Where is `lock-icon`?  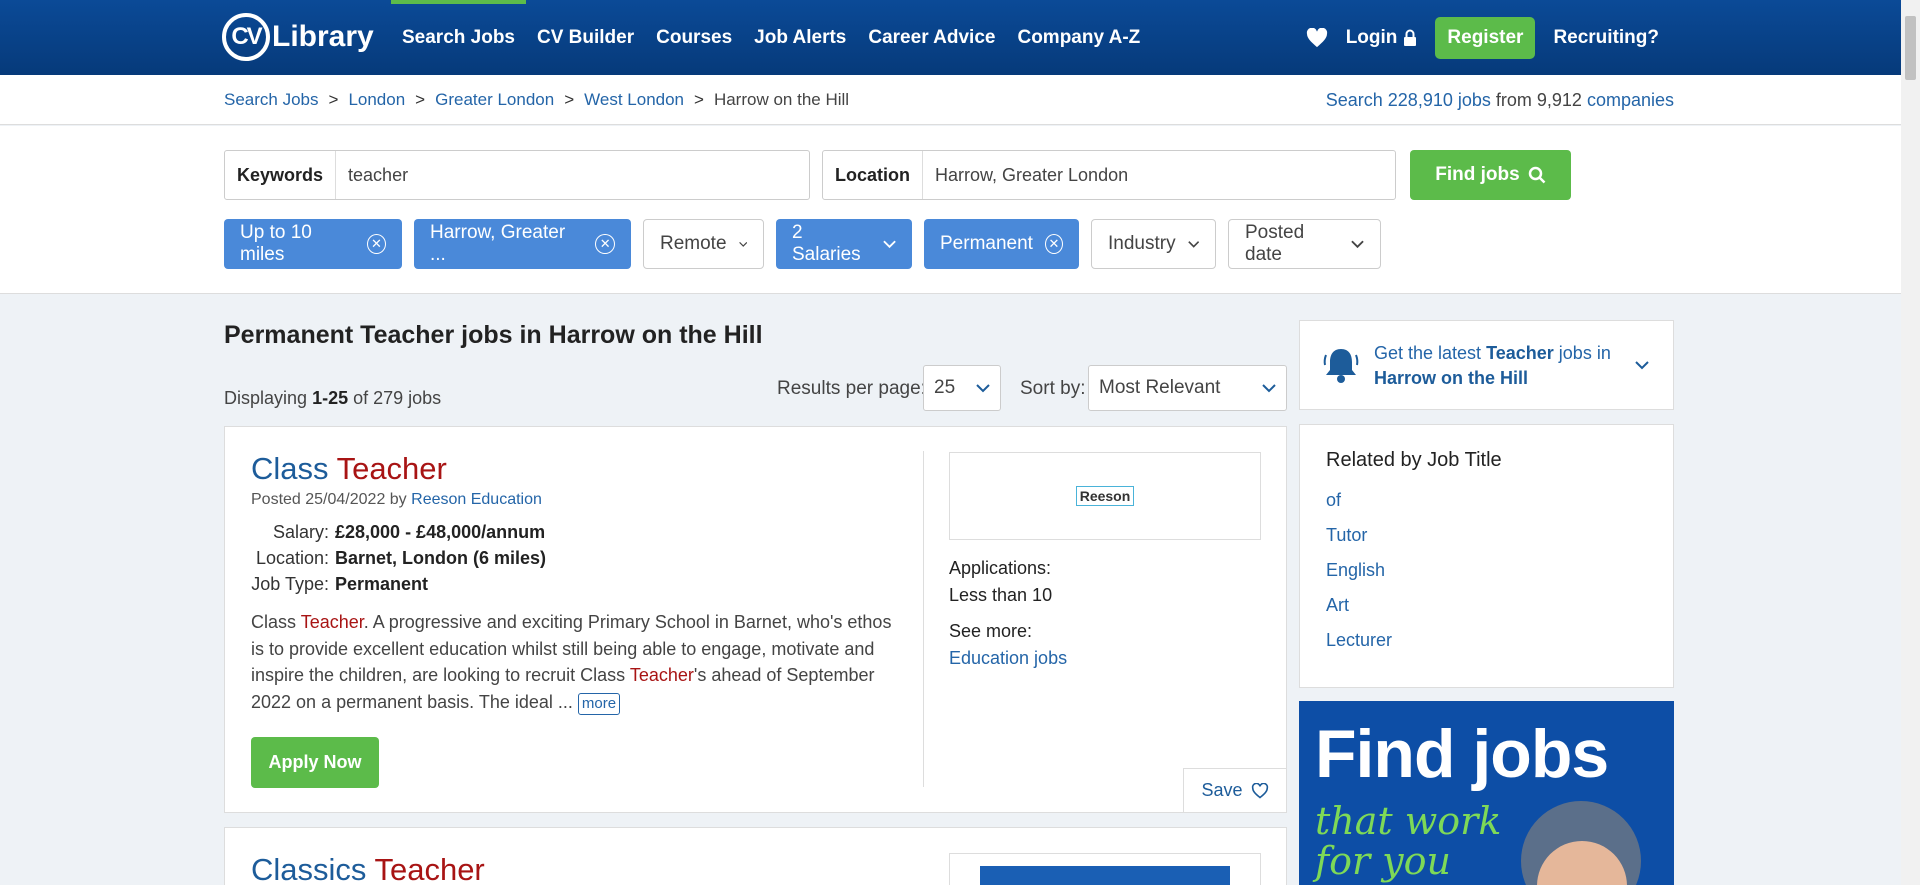 lock-icon is located at coordinates (1410, 37).